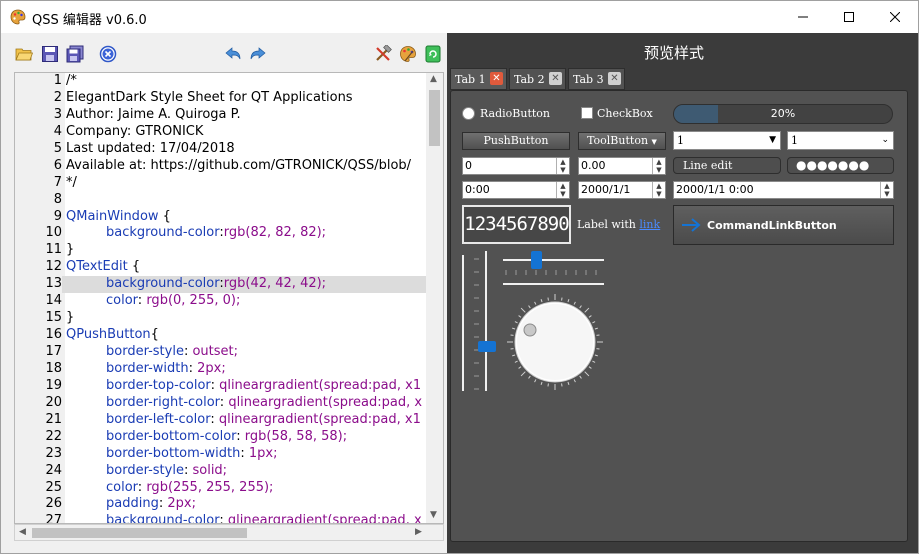  Describe the element at coordinates (221, 437) in the screenshot. I see `code-line: 22 border-bottom-color: rgb(58, 58, 58);` at that location.